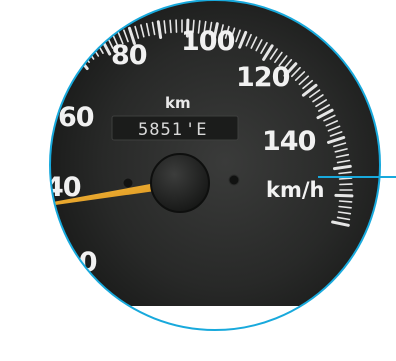  What do you see at coordinates (295, 190) in the screenshot?
I see `speed-unit-label: km/h` at bounding box center [295, 190].